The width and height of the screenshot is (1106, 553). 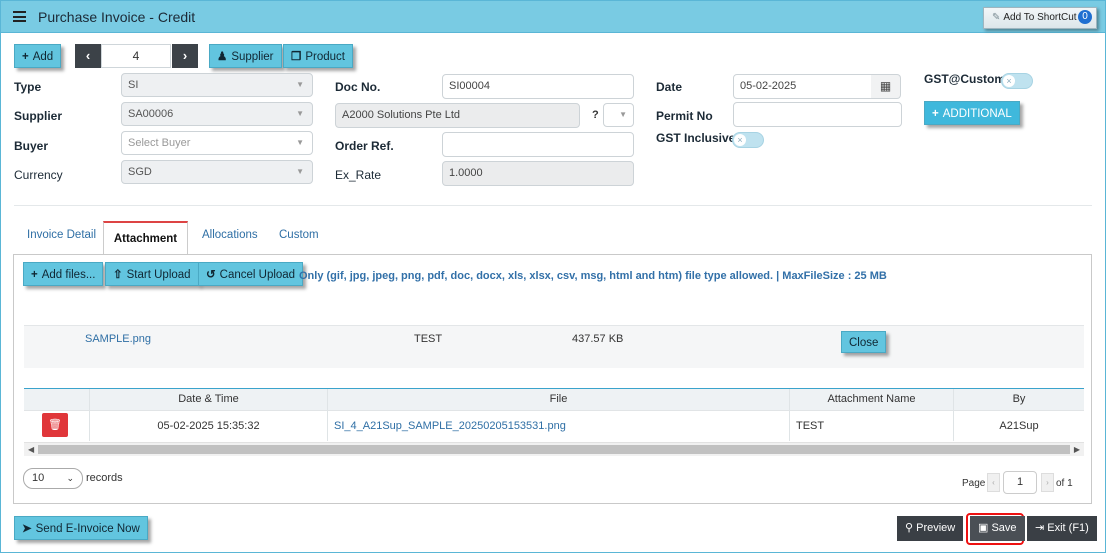 I want to click on send-einvoice-button: ➤ Send E-Invoice Now, so click(x=81, y=528).